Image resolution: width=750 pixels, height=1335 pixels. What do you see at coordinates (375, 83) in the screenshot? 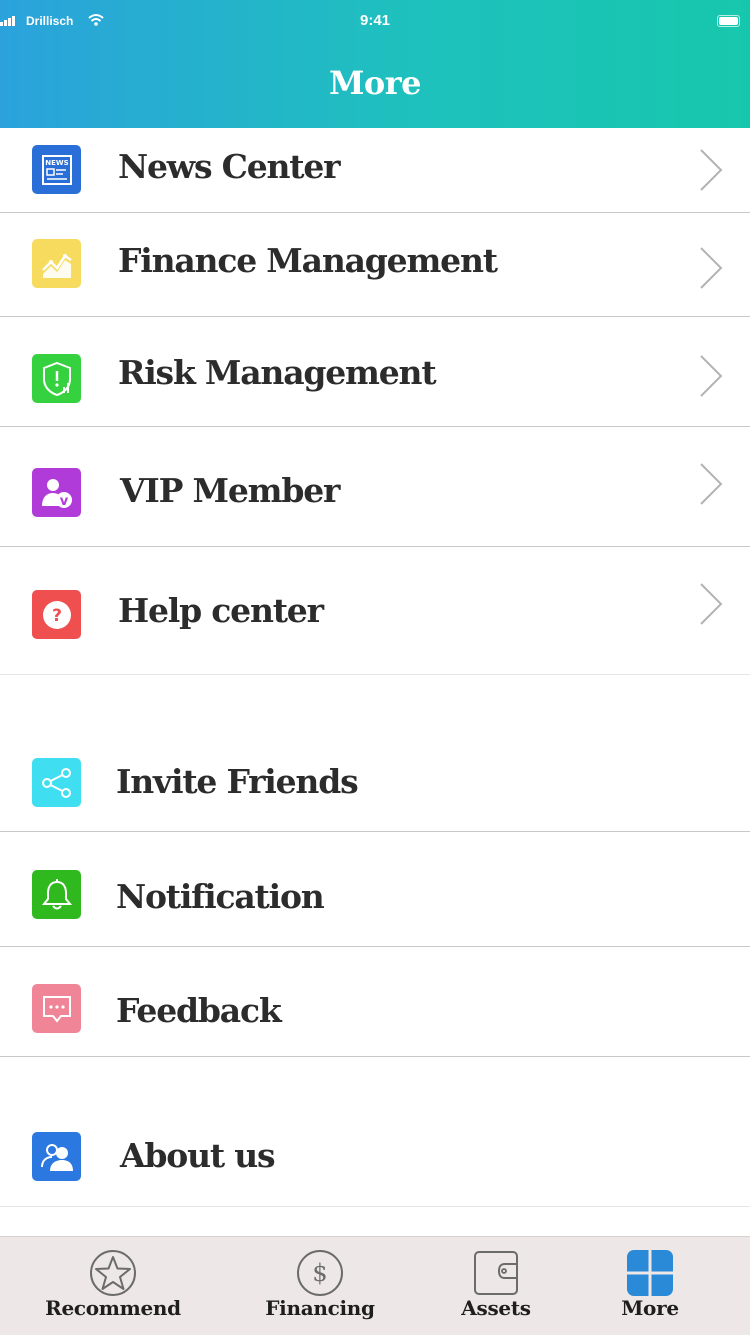
I see `page-title: More` at bounding box center [375, 83].